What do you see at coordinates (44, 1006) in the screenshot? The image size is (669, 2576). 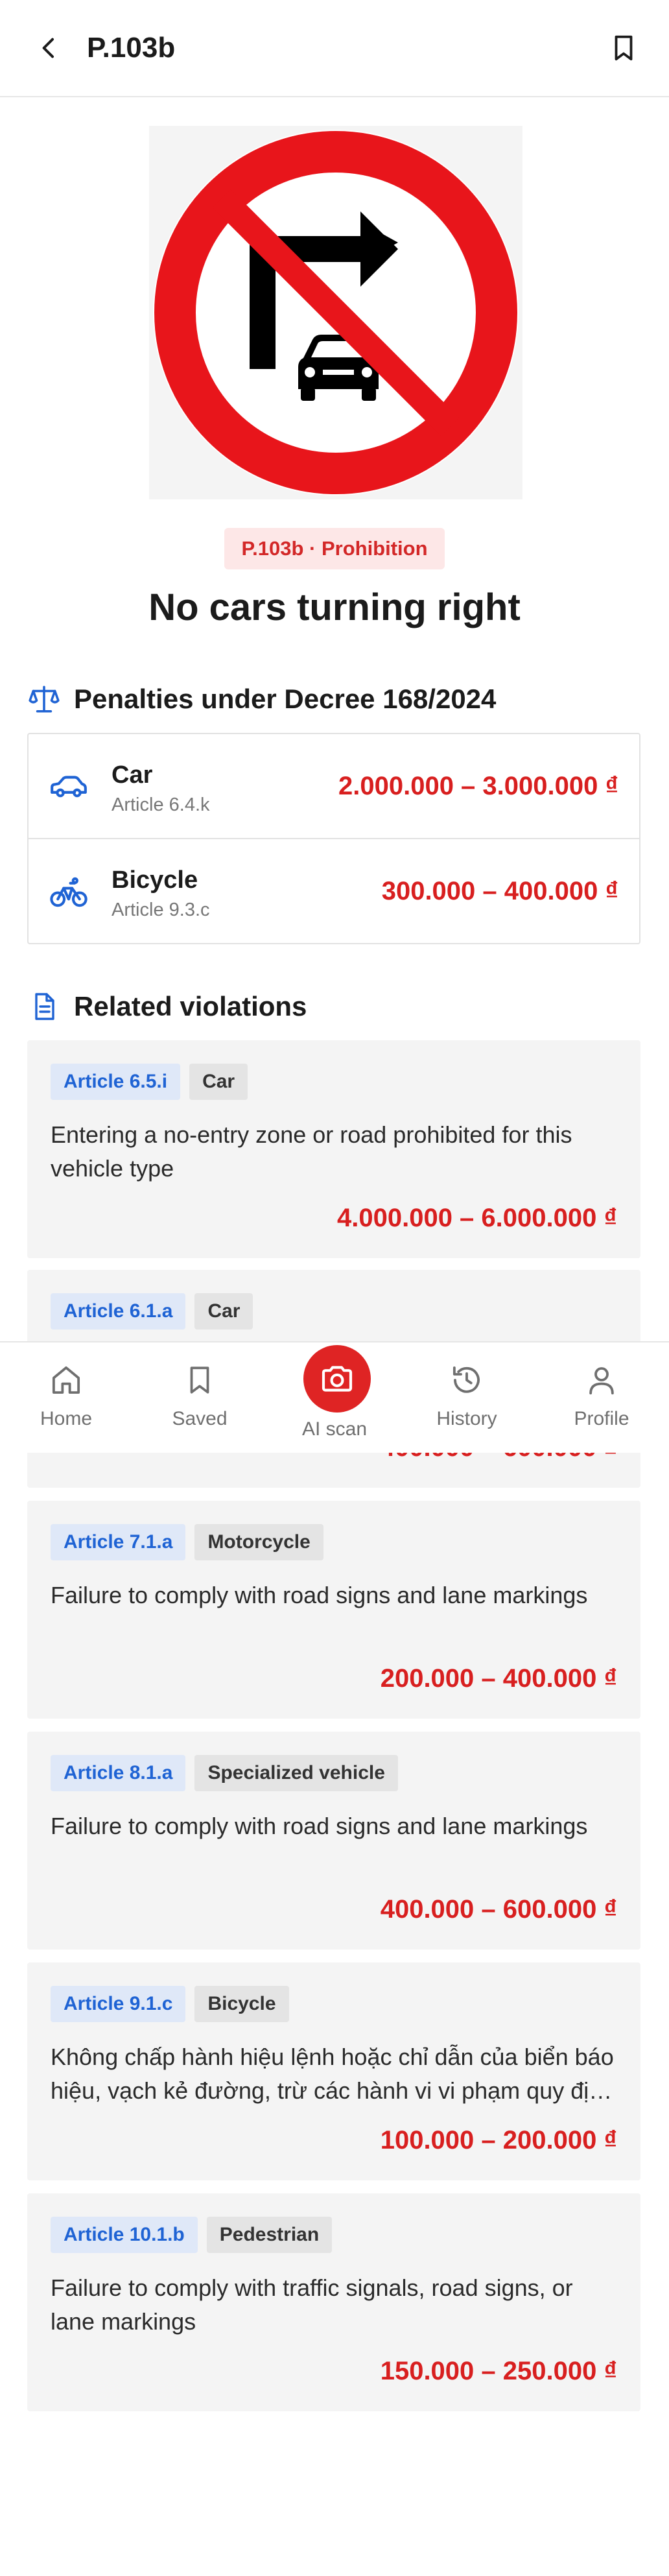 I see `document-icon` at bounding box center [44, 1006].